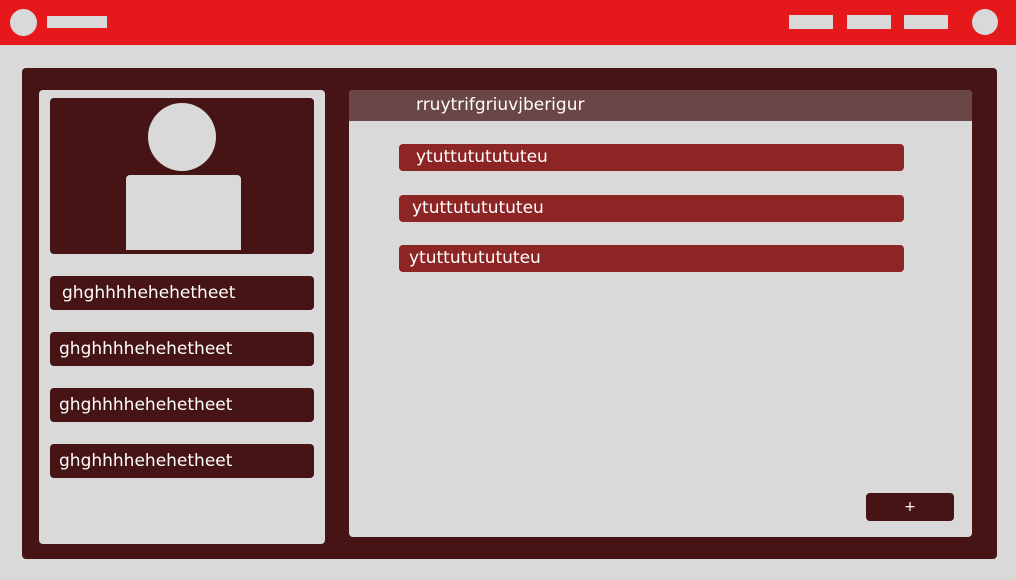 This screenshot has height=580, width=1016. I want to click on content-header: rruytrifgriuvjberigur, so click(660, 105).